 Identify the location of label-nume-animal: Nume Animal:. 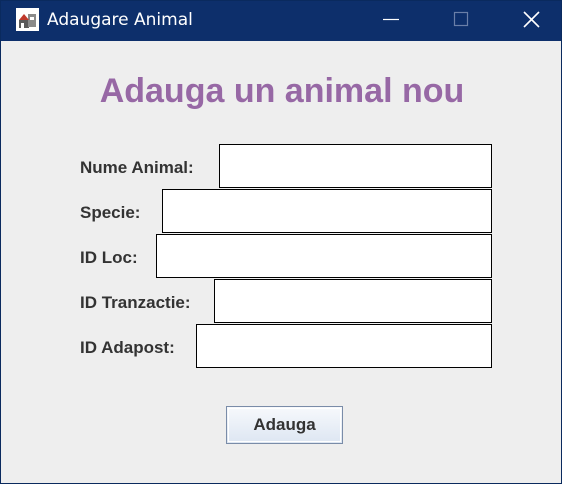
(137, 167).